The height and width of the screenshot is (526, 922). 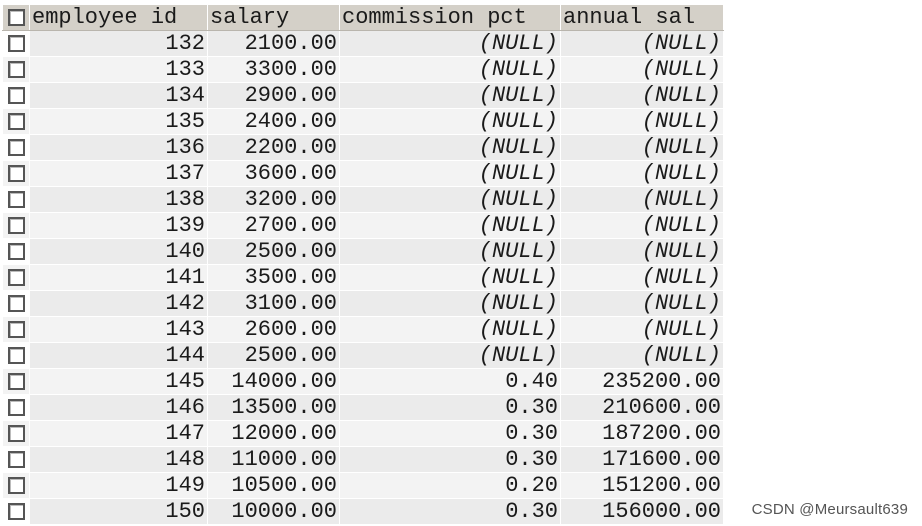 What do you see at coordinates (118, 329) in the screenshot?
I see `cell-employee-id: 143` at bounding box center [118, 329].